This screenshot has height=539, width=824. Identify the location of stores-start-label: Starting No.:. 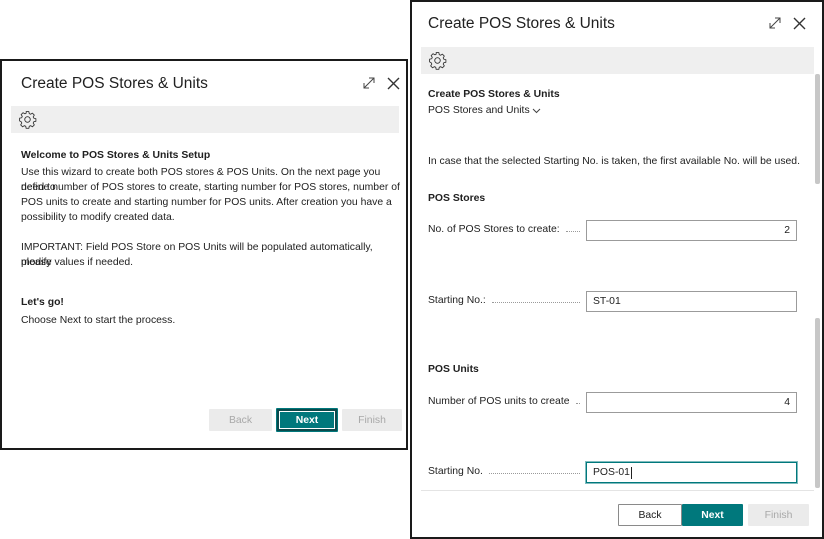
(504, 300).